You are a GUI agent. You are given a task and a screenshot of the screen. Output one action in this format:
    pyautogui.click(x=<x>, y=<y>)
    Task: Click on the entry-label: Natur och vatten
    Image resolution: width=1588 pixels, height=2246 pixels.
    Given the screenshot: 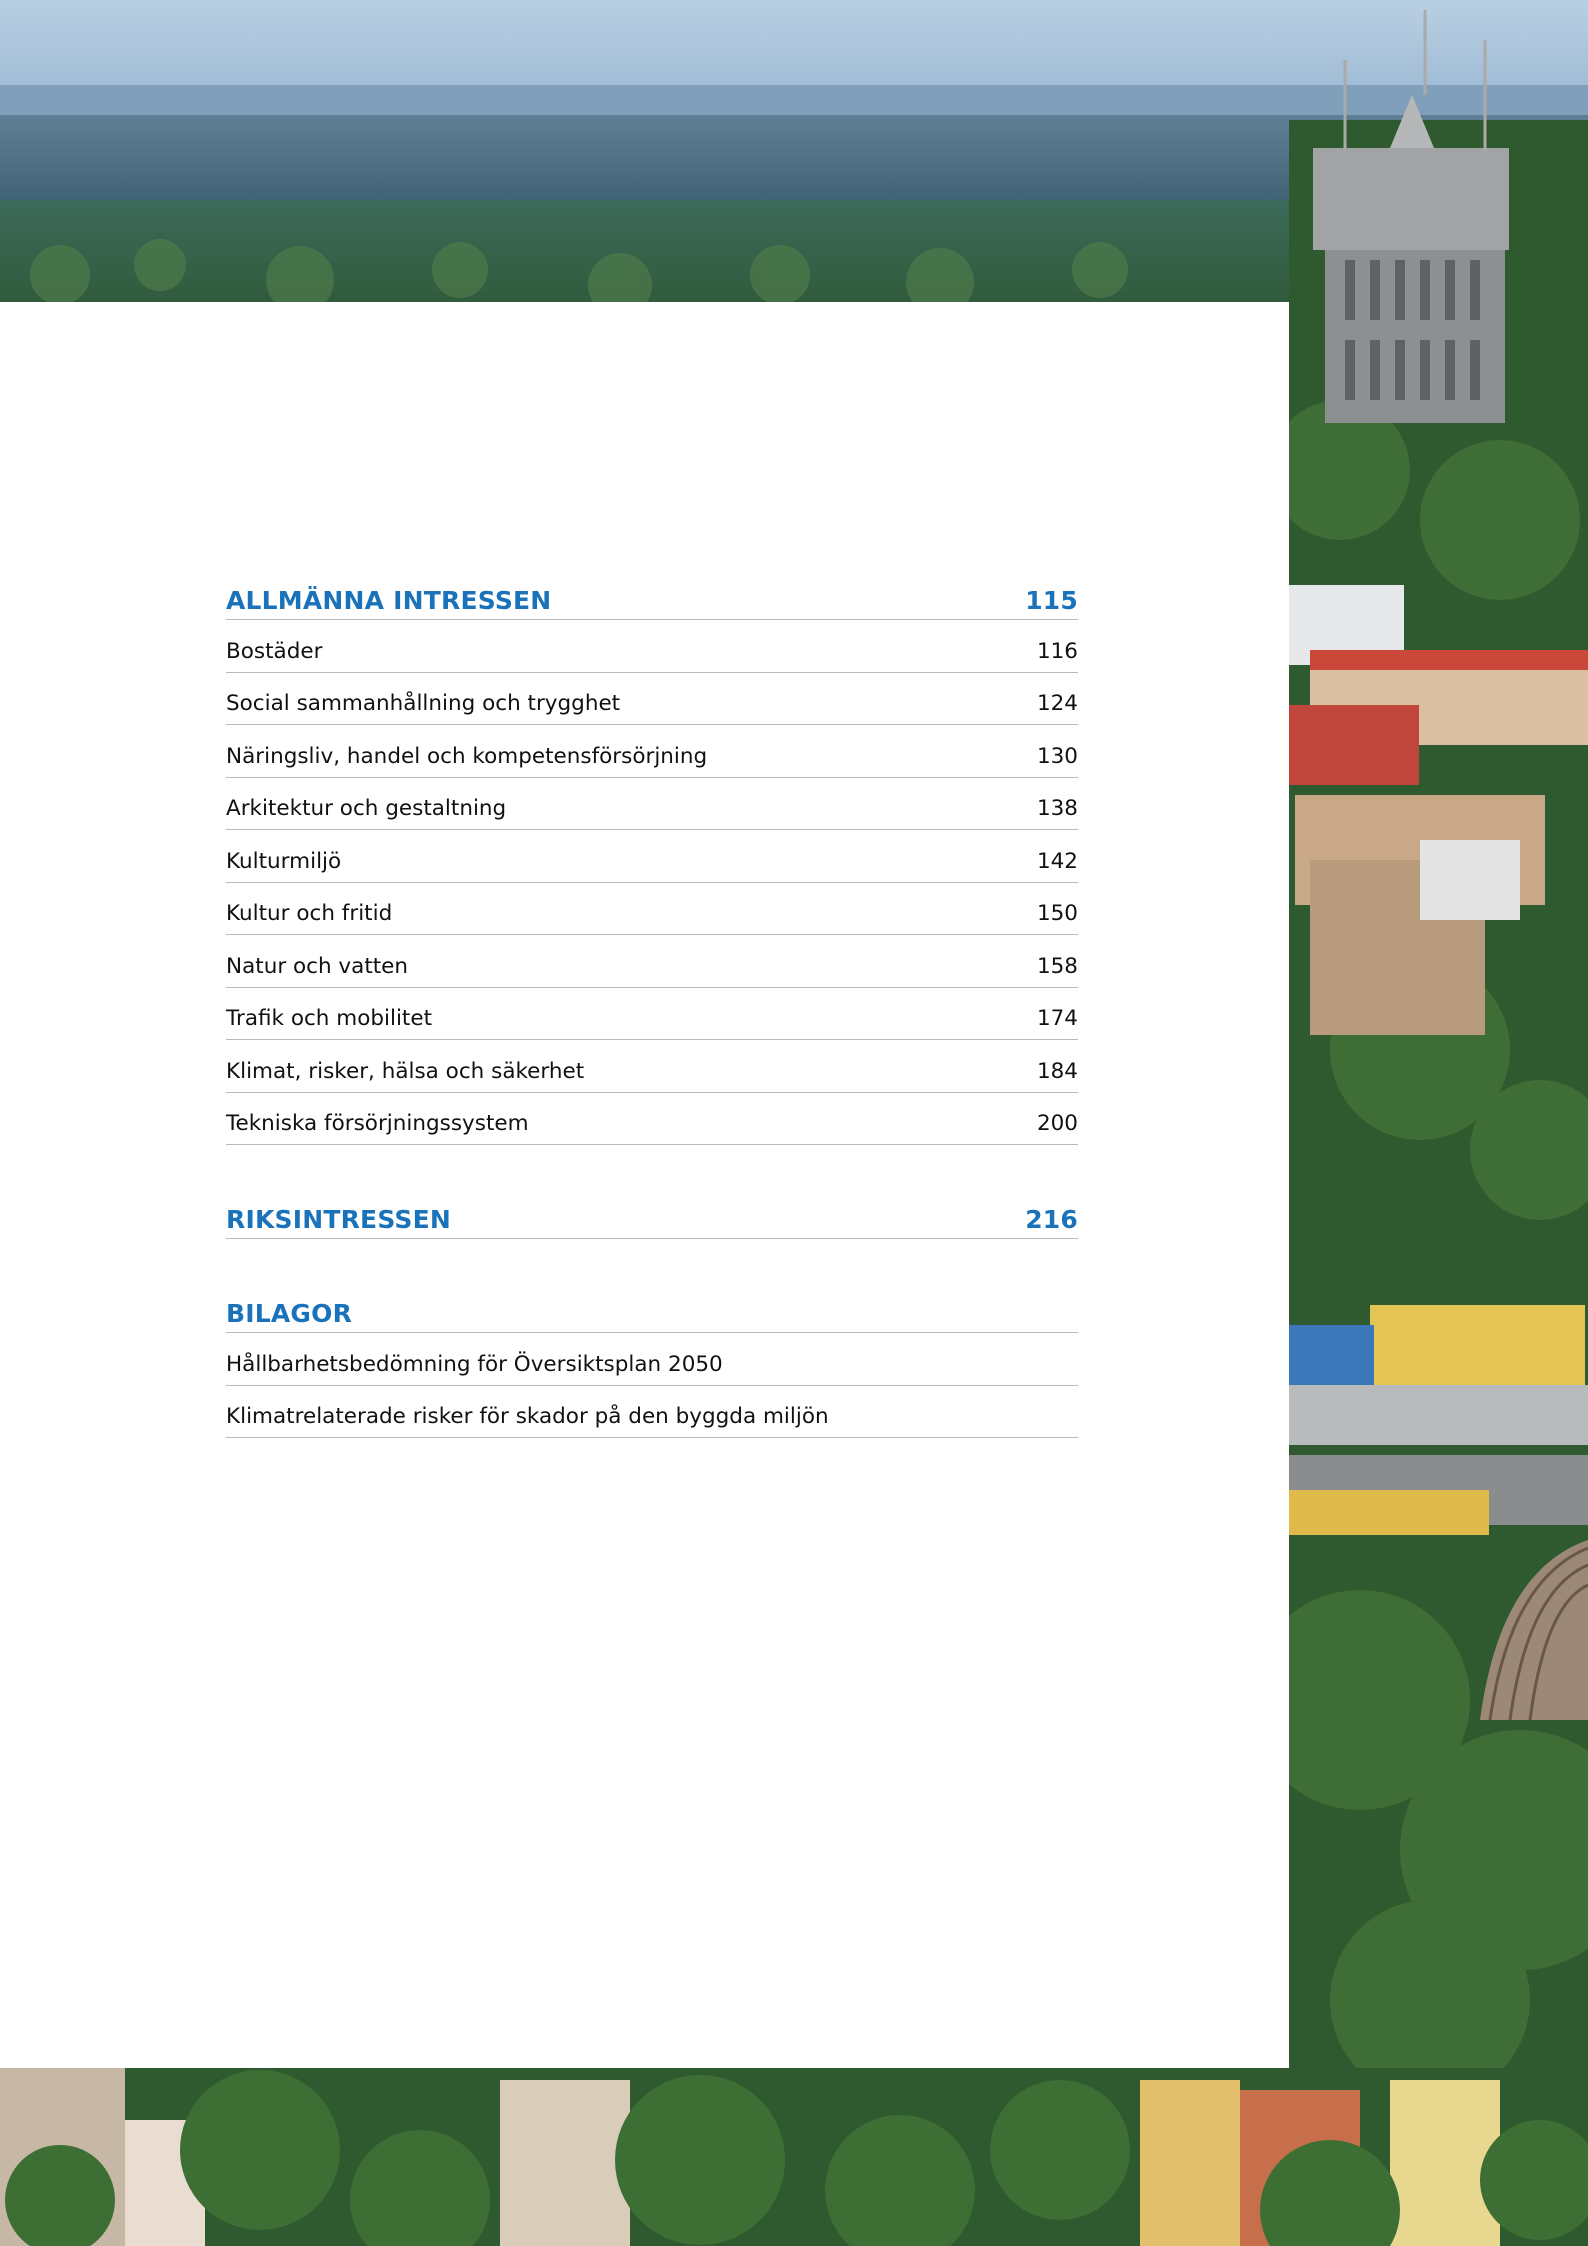 What is the action you would take?
    pyautogui.click(x=317, y=966)
    